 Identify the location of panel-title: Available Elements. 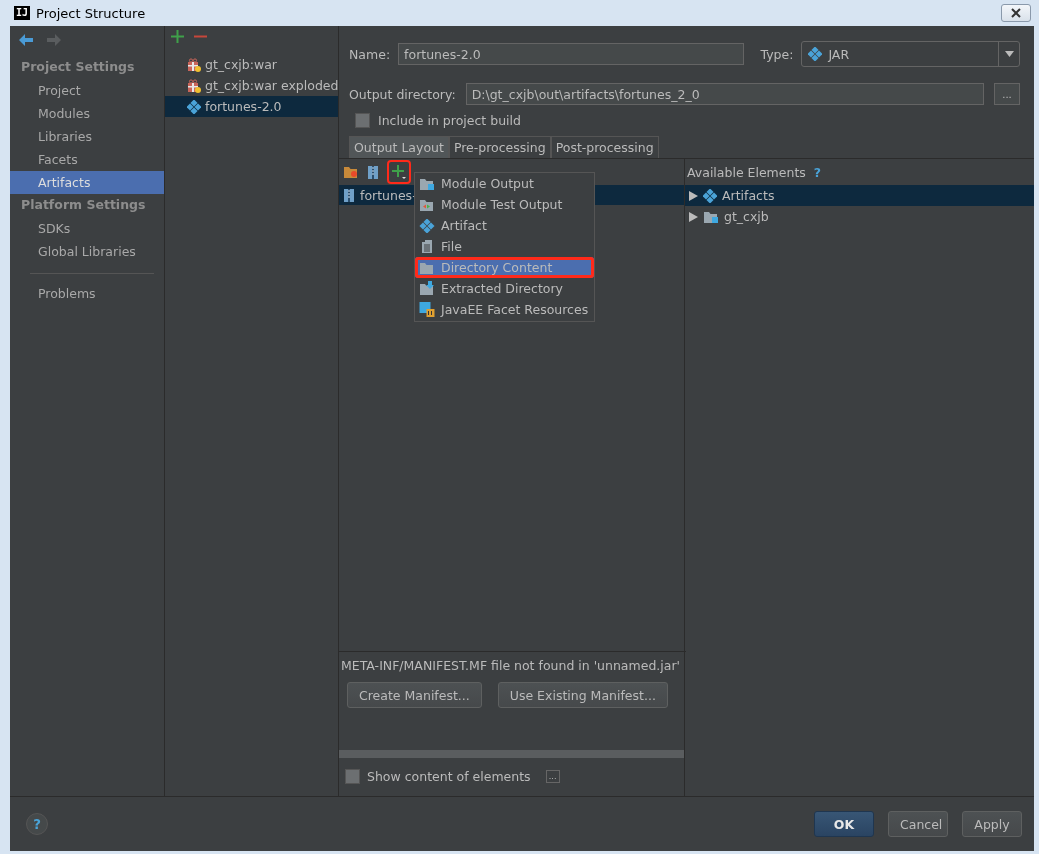
(746, 172).